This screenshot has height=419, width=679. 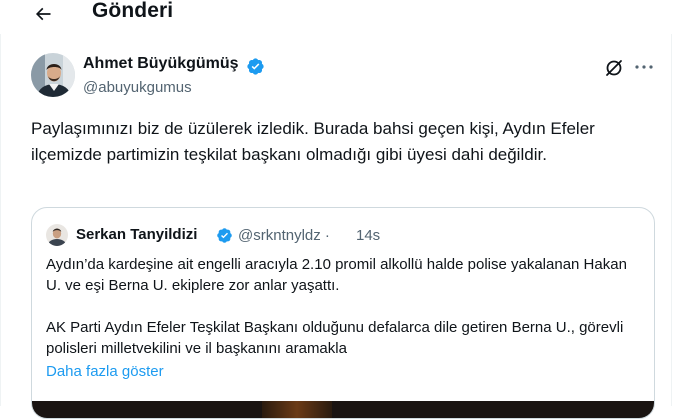 What do you see at coordinates (137, 234) in the screenshot?
I see `quoted-author-name: Serkan Tanyildizi` at bounding box center [137, 234].